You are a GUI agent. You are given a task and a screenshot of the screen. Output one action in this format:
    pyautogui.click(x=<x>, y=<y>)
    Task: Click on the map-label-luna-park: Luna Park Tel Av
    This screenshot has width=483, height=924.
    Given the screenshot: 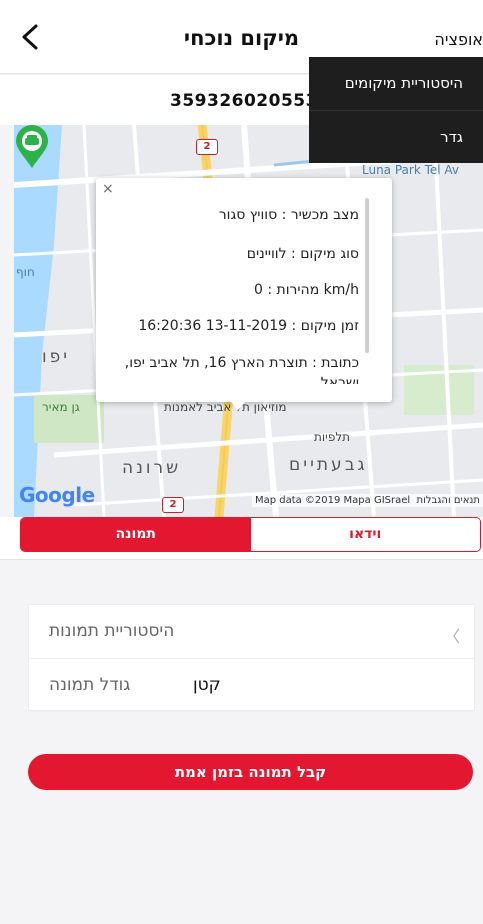 What is the action you would take?
    pyautogui.click(x=411, y=170)
    